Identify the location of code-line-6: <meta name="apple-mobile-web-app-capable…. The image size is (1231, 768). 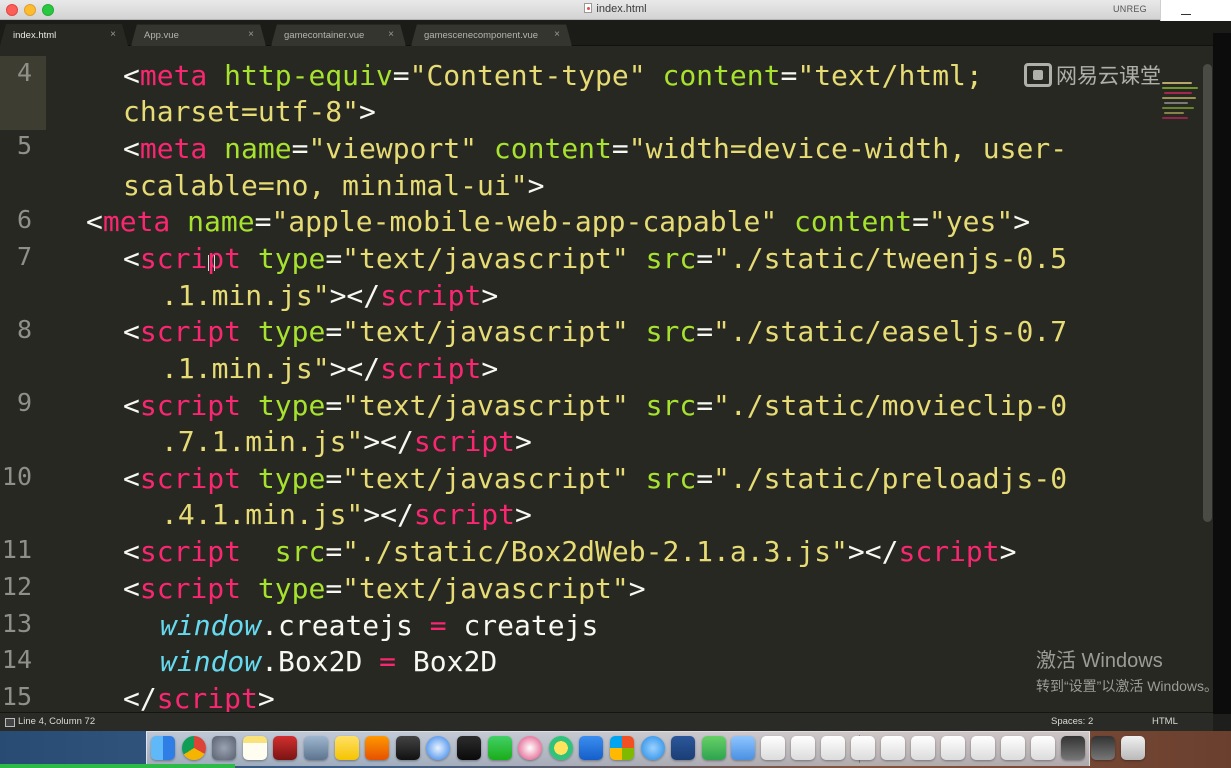
(558, 221).